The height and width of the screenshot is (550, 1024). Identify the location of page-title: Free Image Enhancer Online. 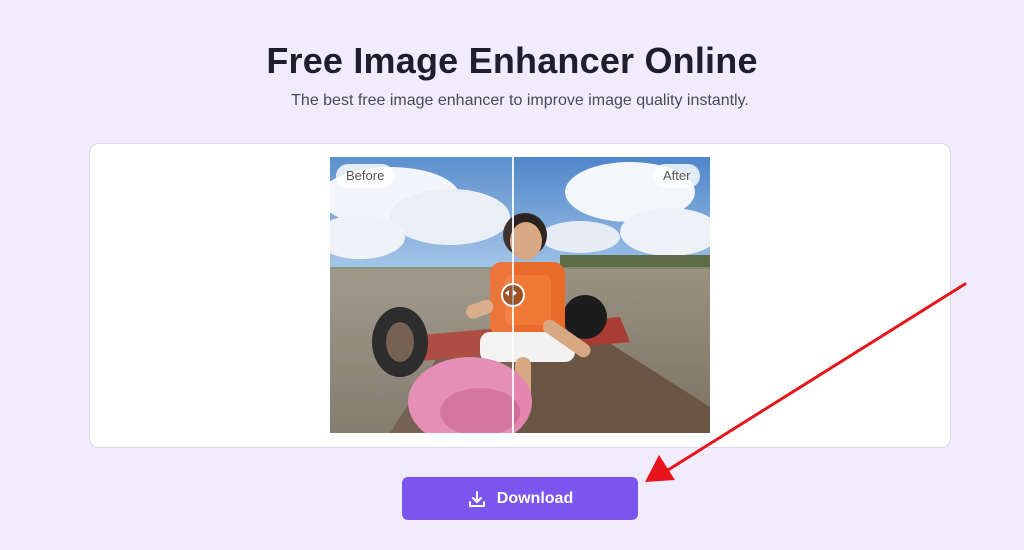
(512, 60).